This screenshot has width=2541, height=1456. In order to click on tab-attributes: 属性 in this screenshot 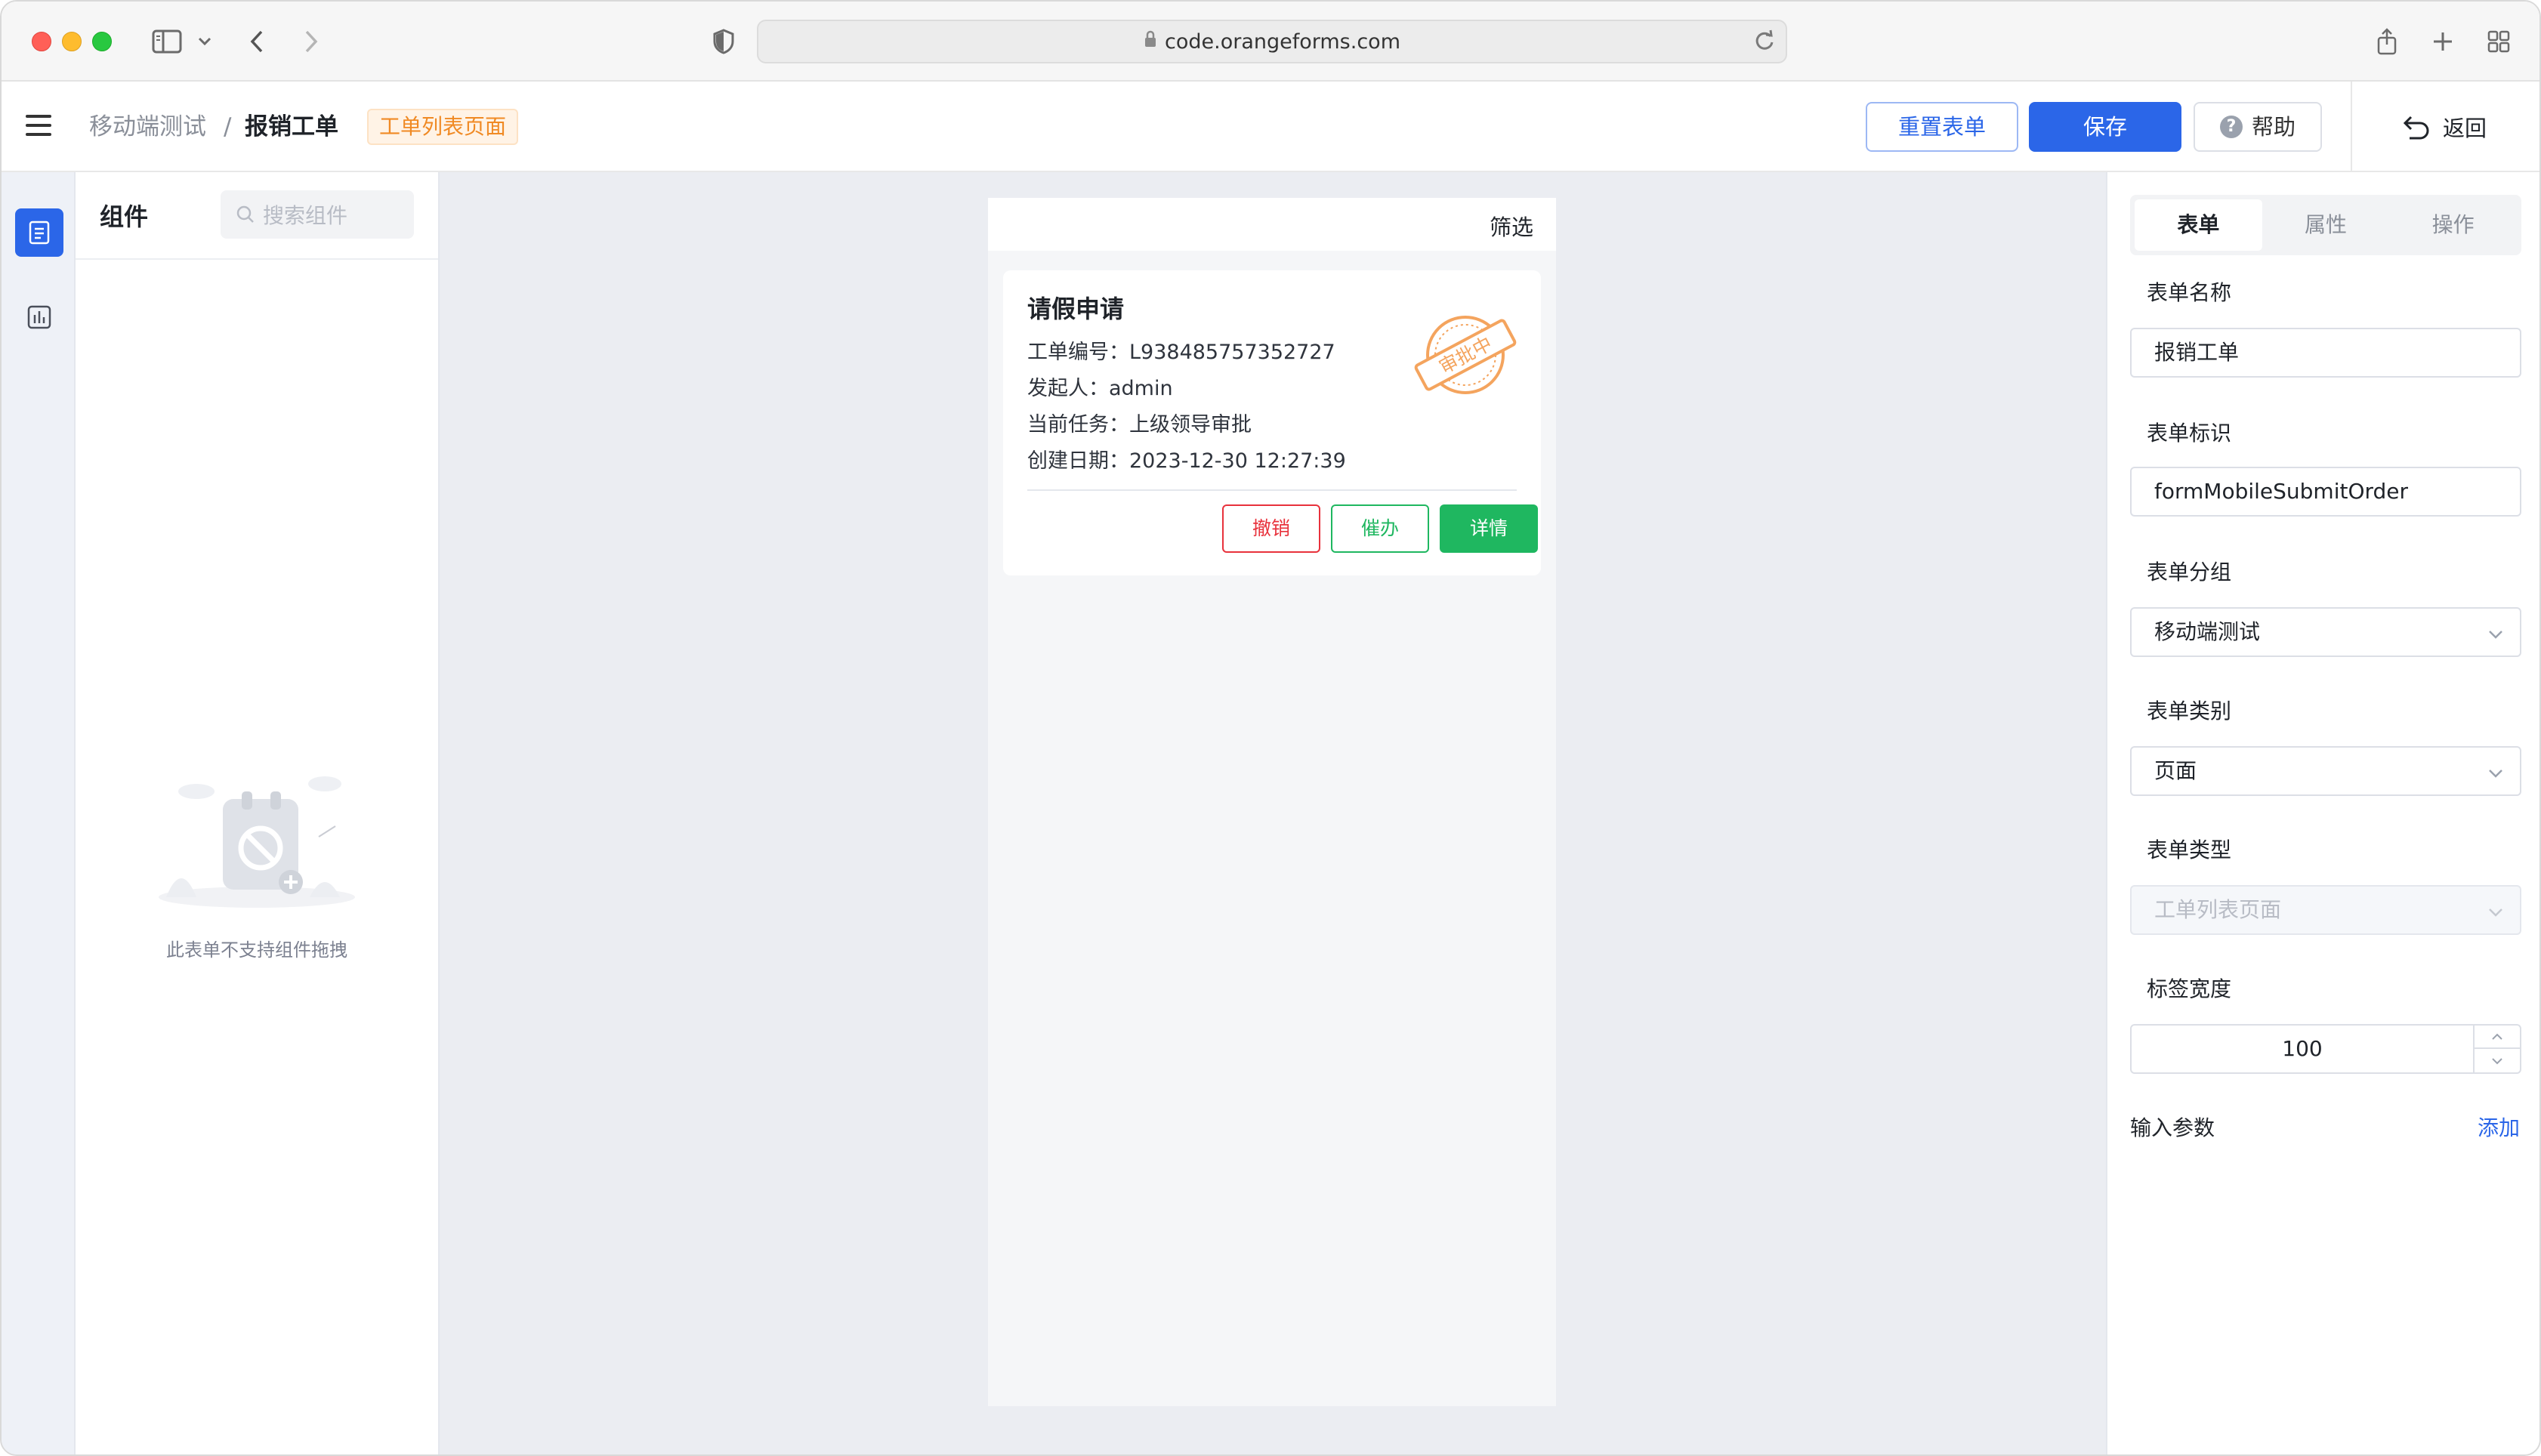, I will do `click(2326, 225)`.